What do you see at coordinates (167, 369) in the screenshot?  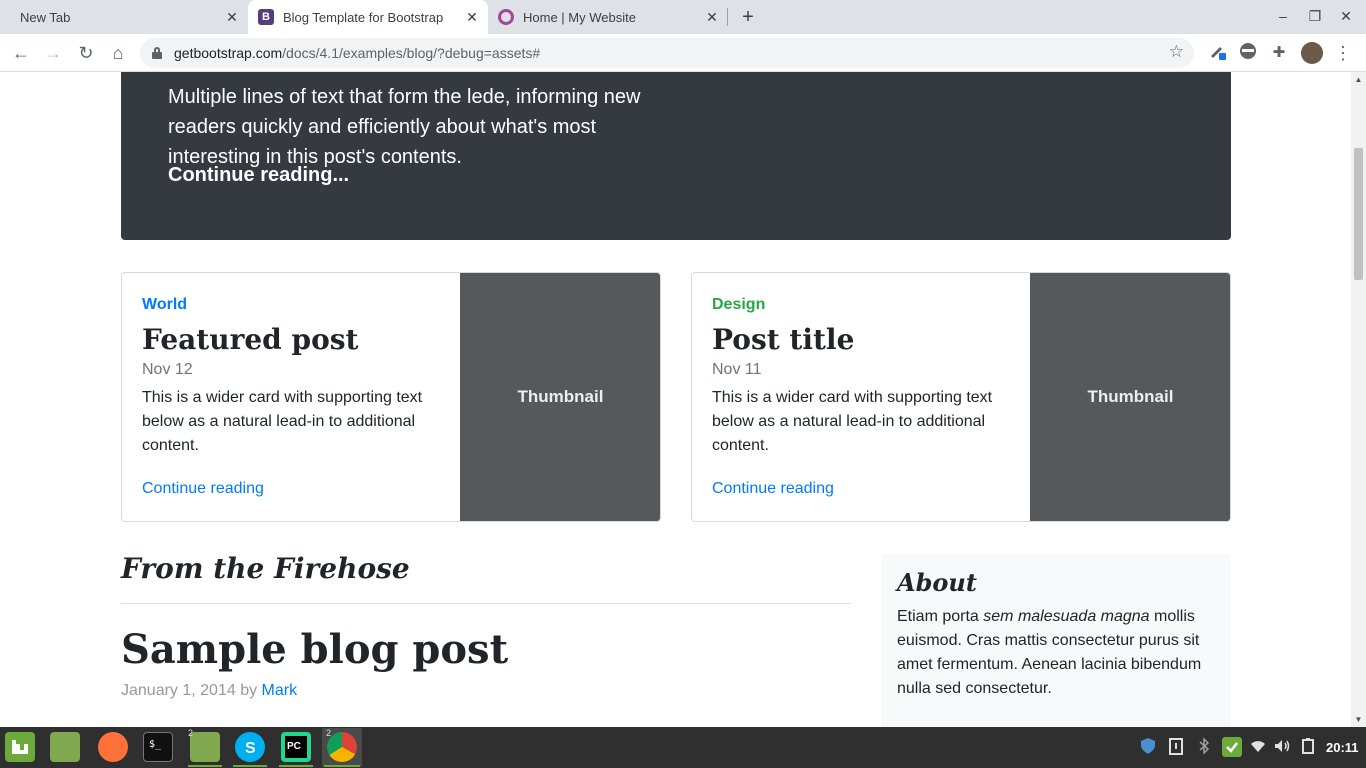 I see `card-date: Nov 12` at bounding box center [167, 369].